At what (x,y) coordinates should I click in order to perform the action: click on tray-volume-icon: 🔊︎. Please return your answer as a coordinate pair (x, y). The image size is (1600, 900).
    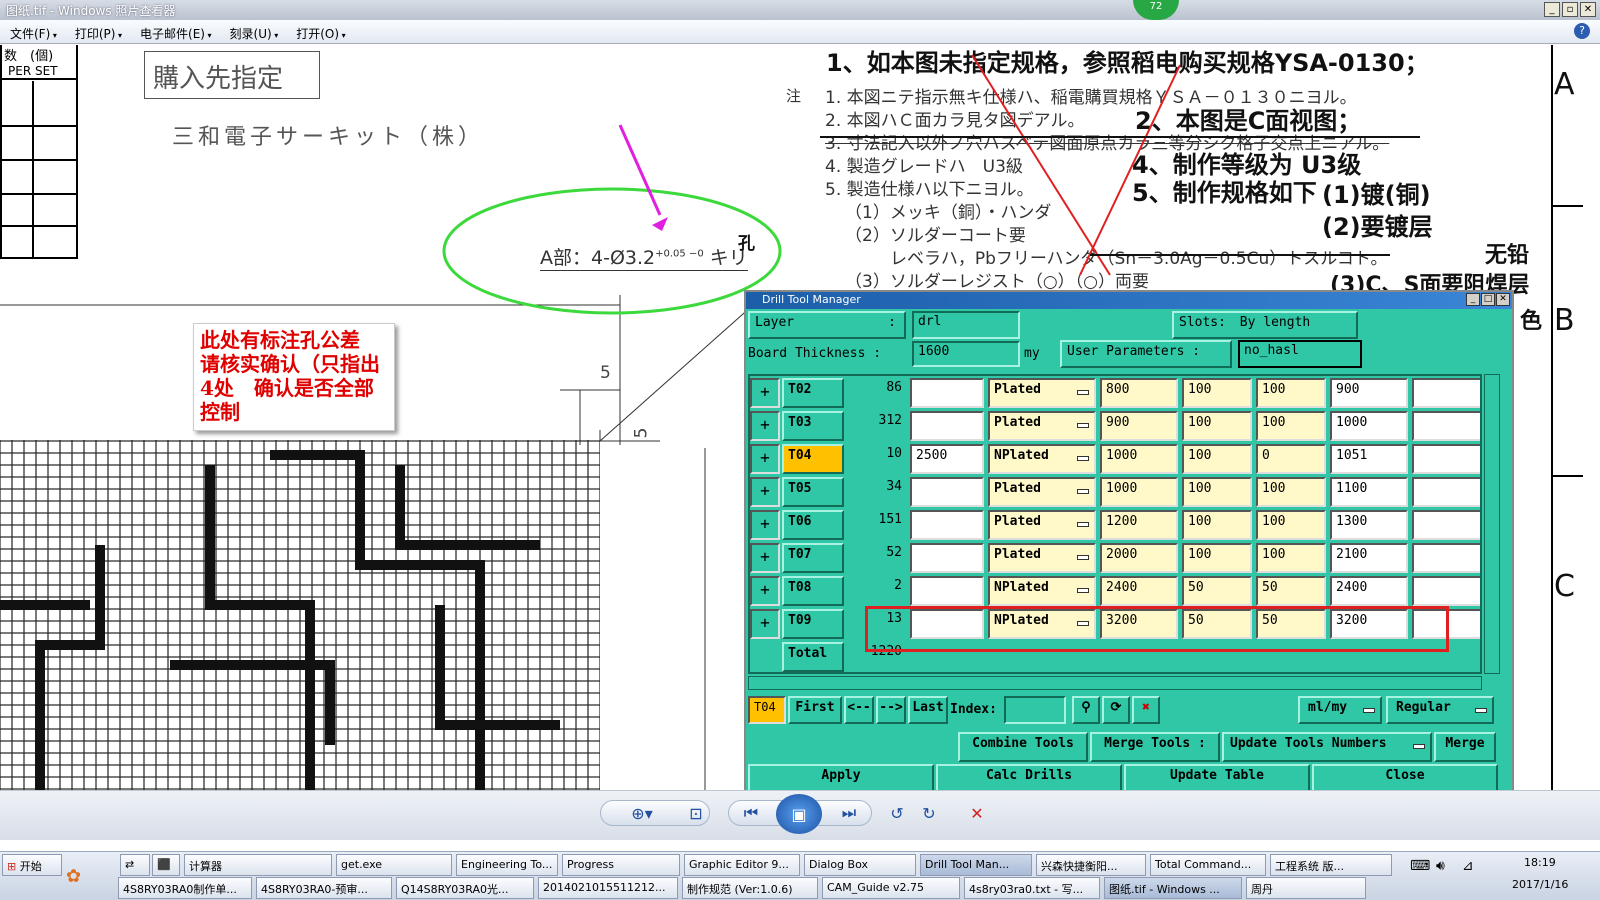
    Looking at the image, I should click on (1440, 866).